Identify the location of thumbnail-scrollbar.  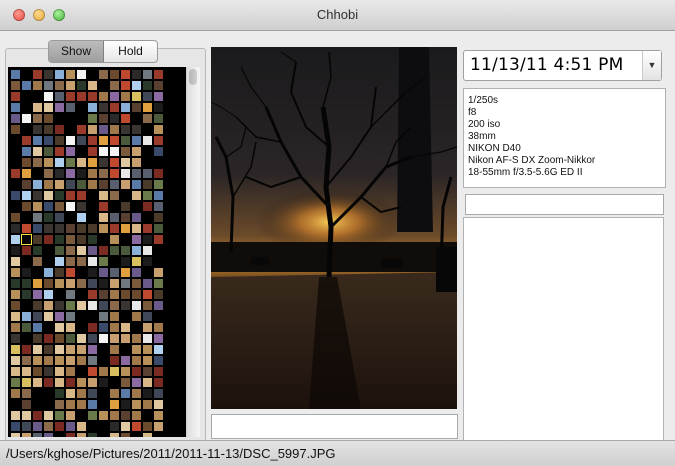
(193, 252).